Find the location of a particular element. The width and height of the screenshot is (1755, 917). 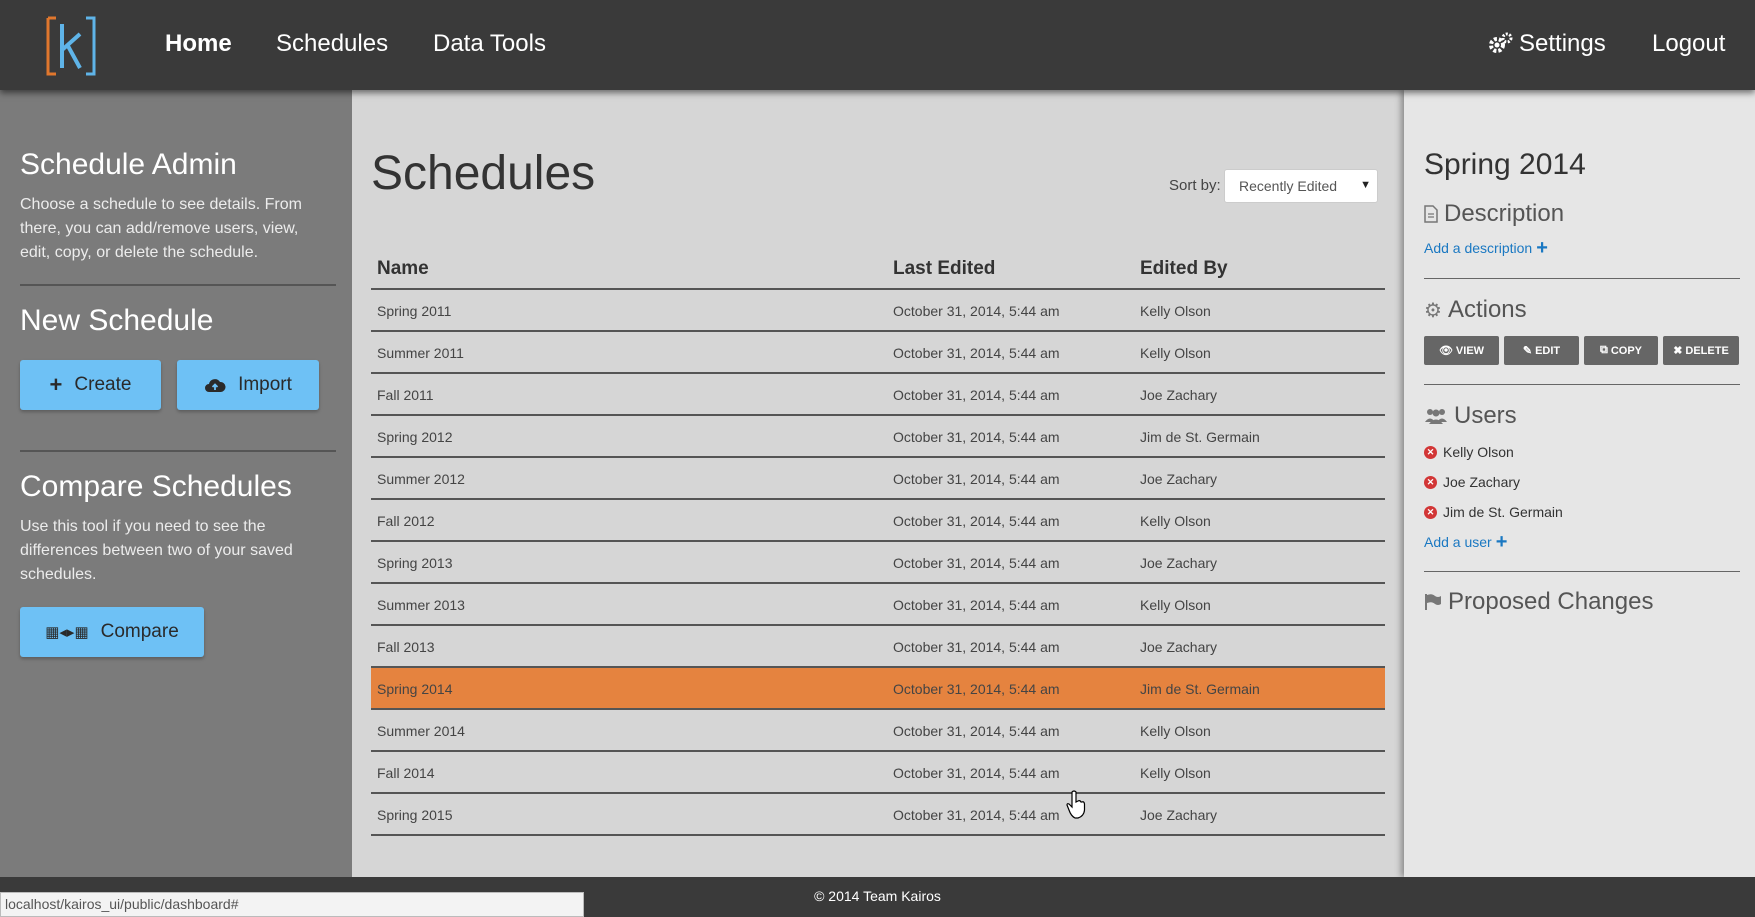

cell-name: Spring 2012 is located at coordinates (415, 437).